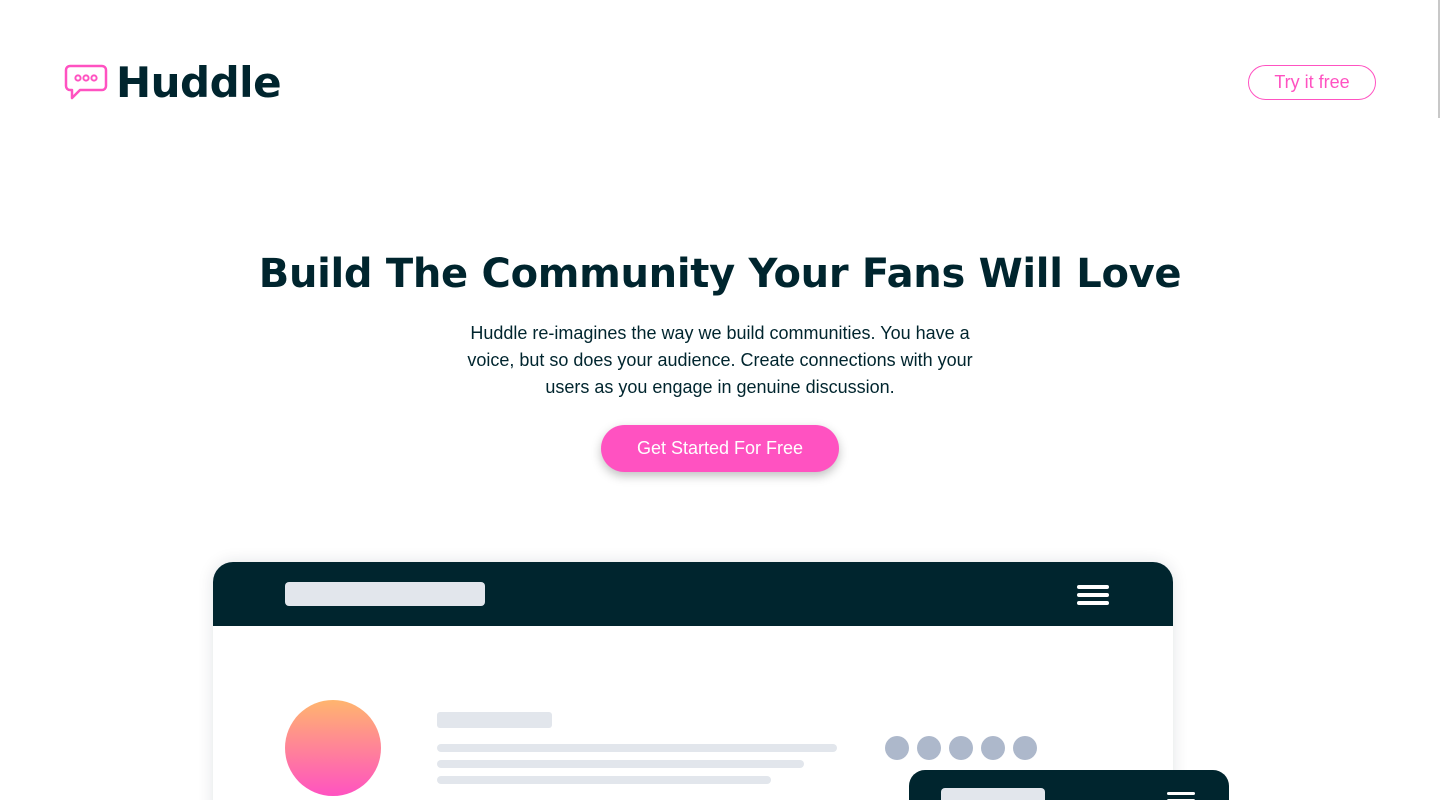  I want to click on logo: Huddle, so click(173, 83).